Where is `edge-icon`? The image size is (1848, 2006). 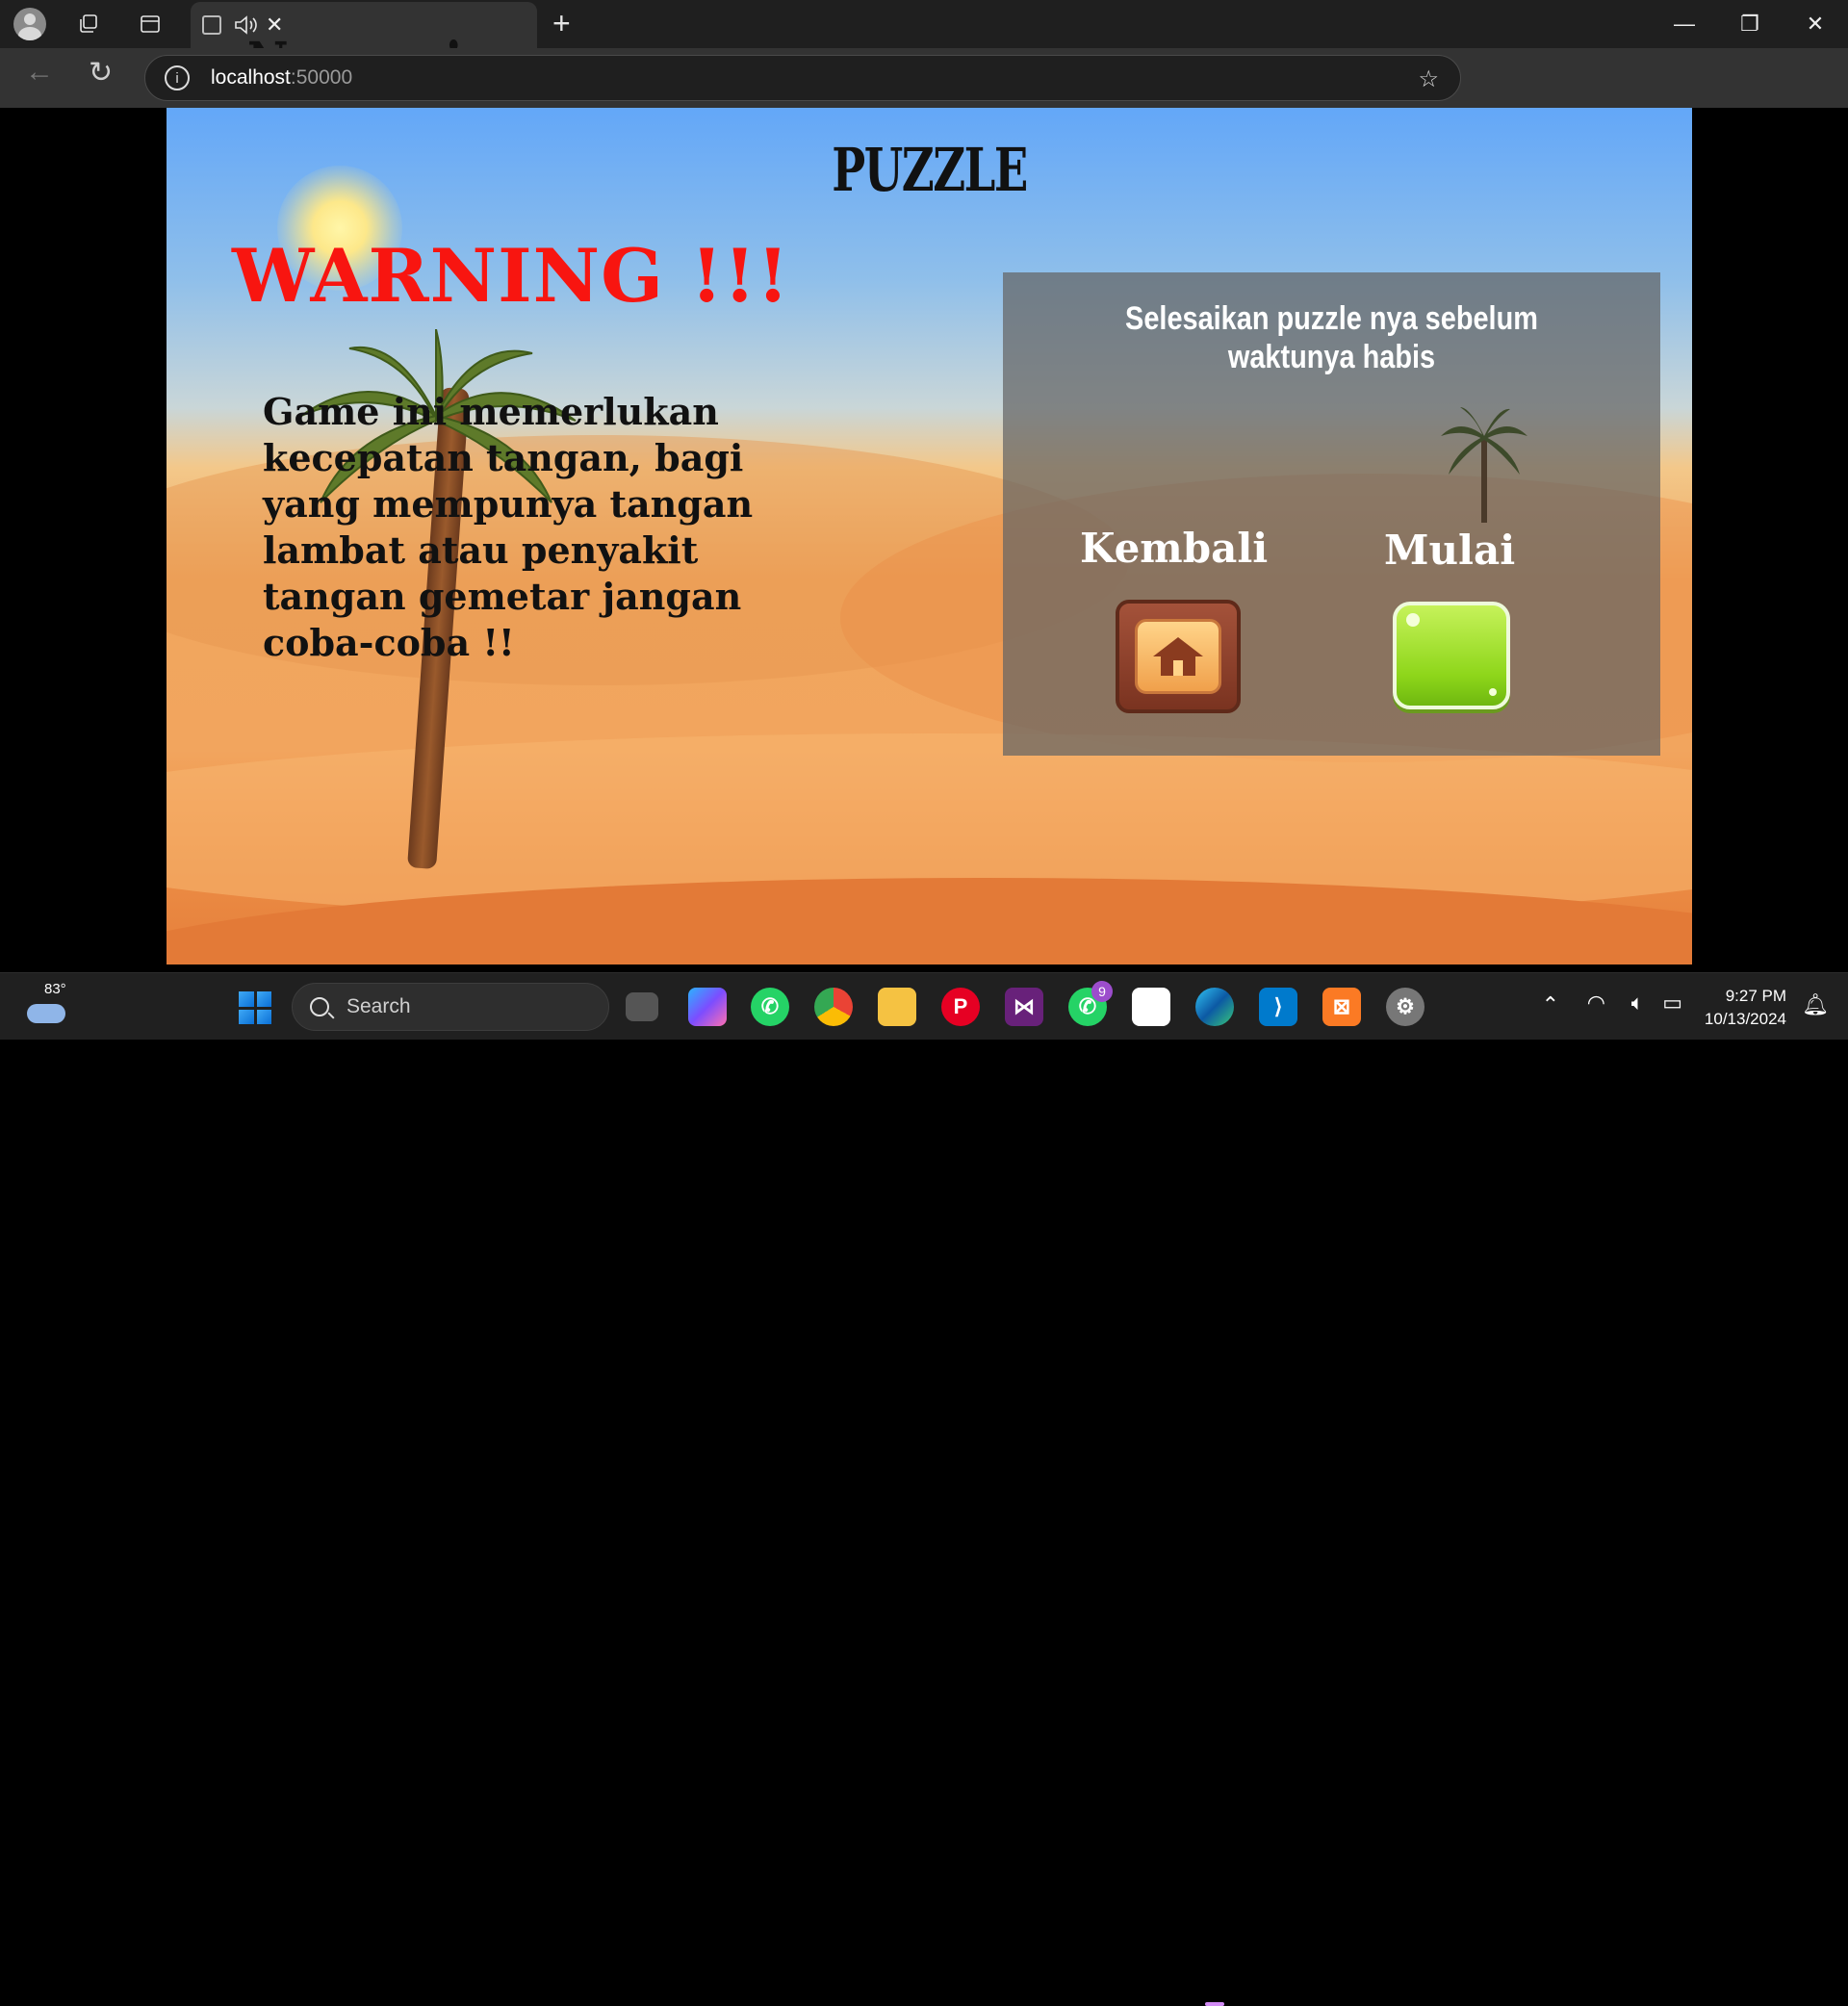
edge-icon is located at coordinates (1214, 1007).